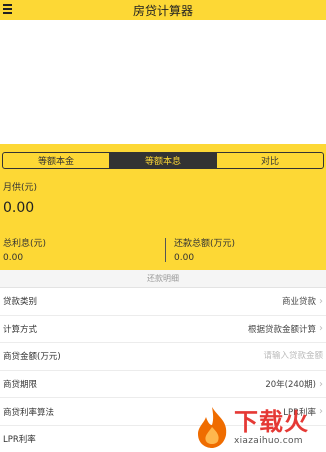 Image resolution: width=326 pixels, height=452 pixels. I want to click on summary-divider, so click(165, 250).